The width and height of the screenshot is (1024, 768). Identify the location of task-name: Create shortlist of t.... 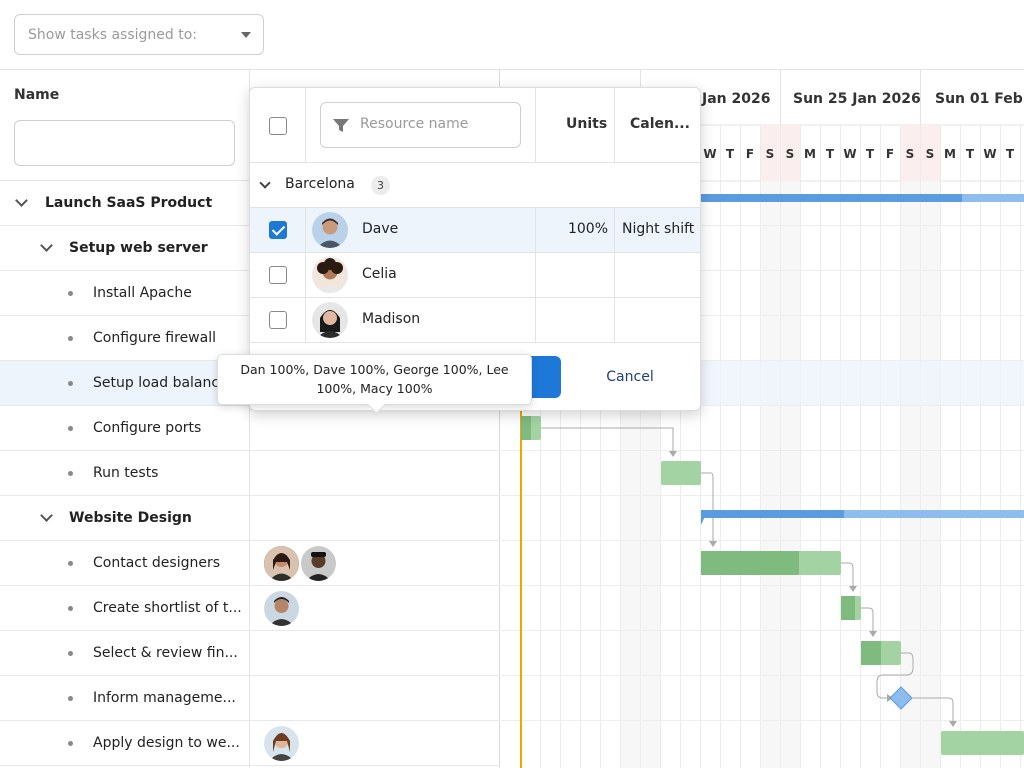
(167, 608).